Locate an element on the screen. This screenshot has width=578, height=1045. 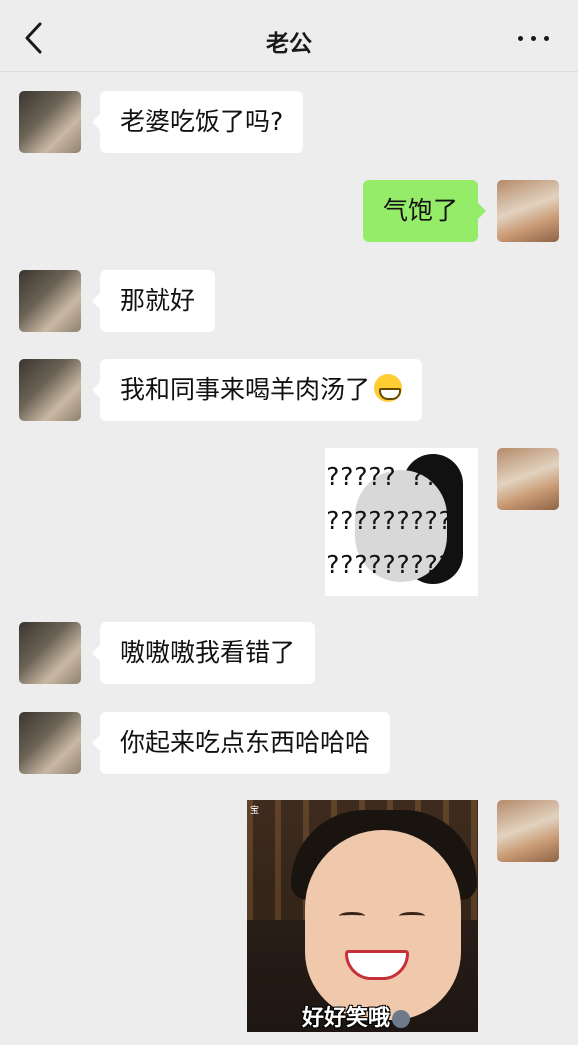
message-text: 我和同事来喝羊肉汤了 is located at coordinates (245, 389).